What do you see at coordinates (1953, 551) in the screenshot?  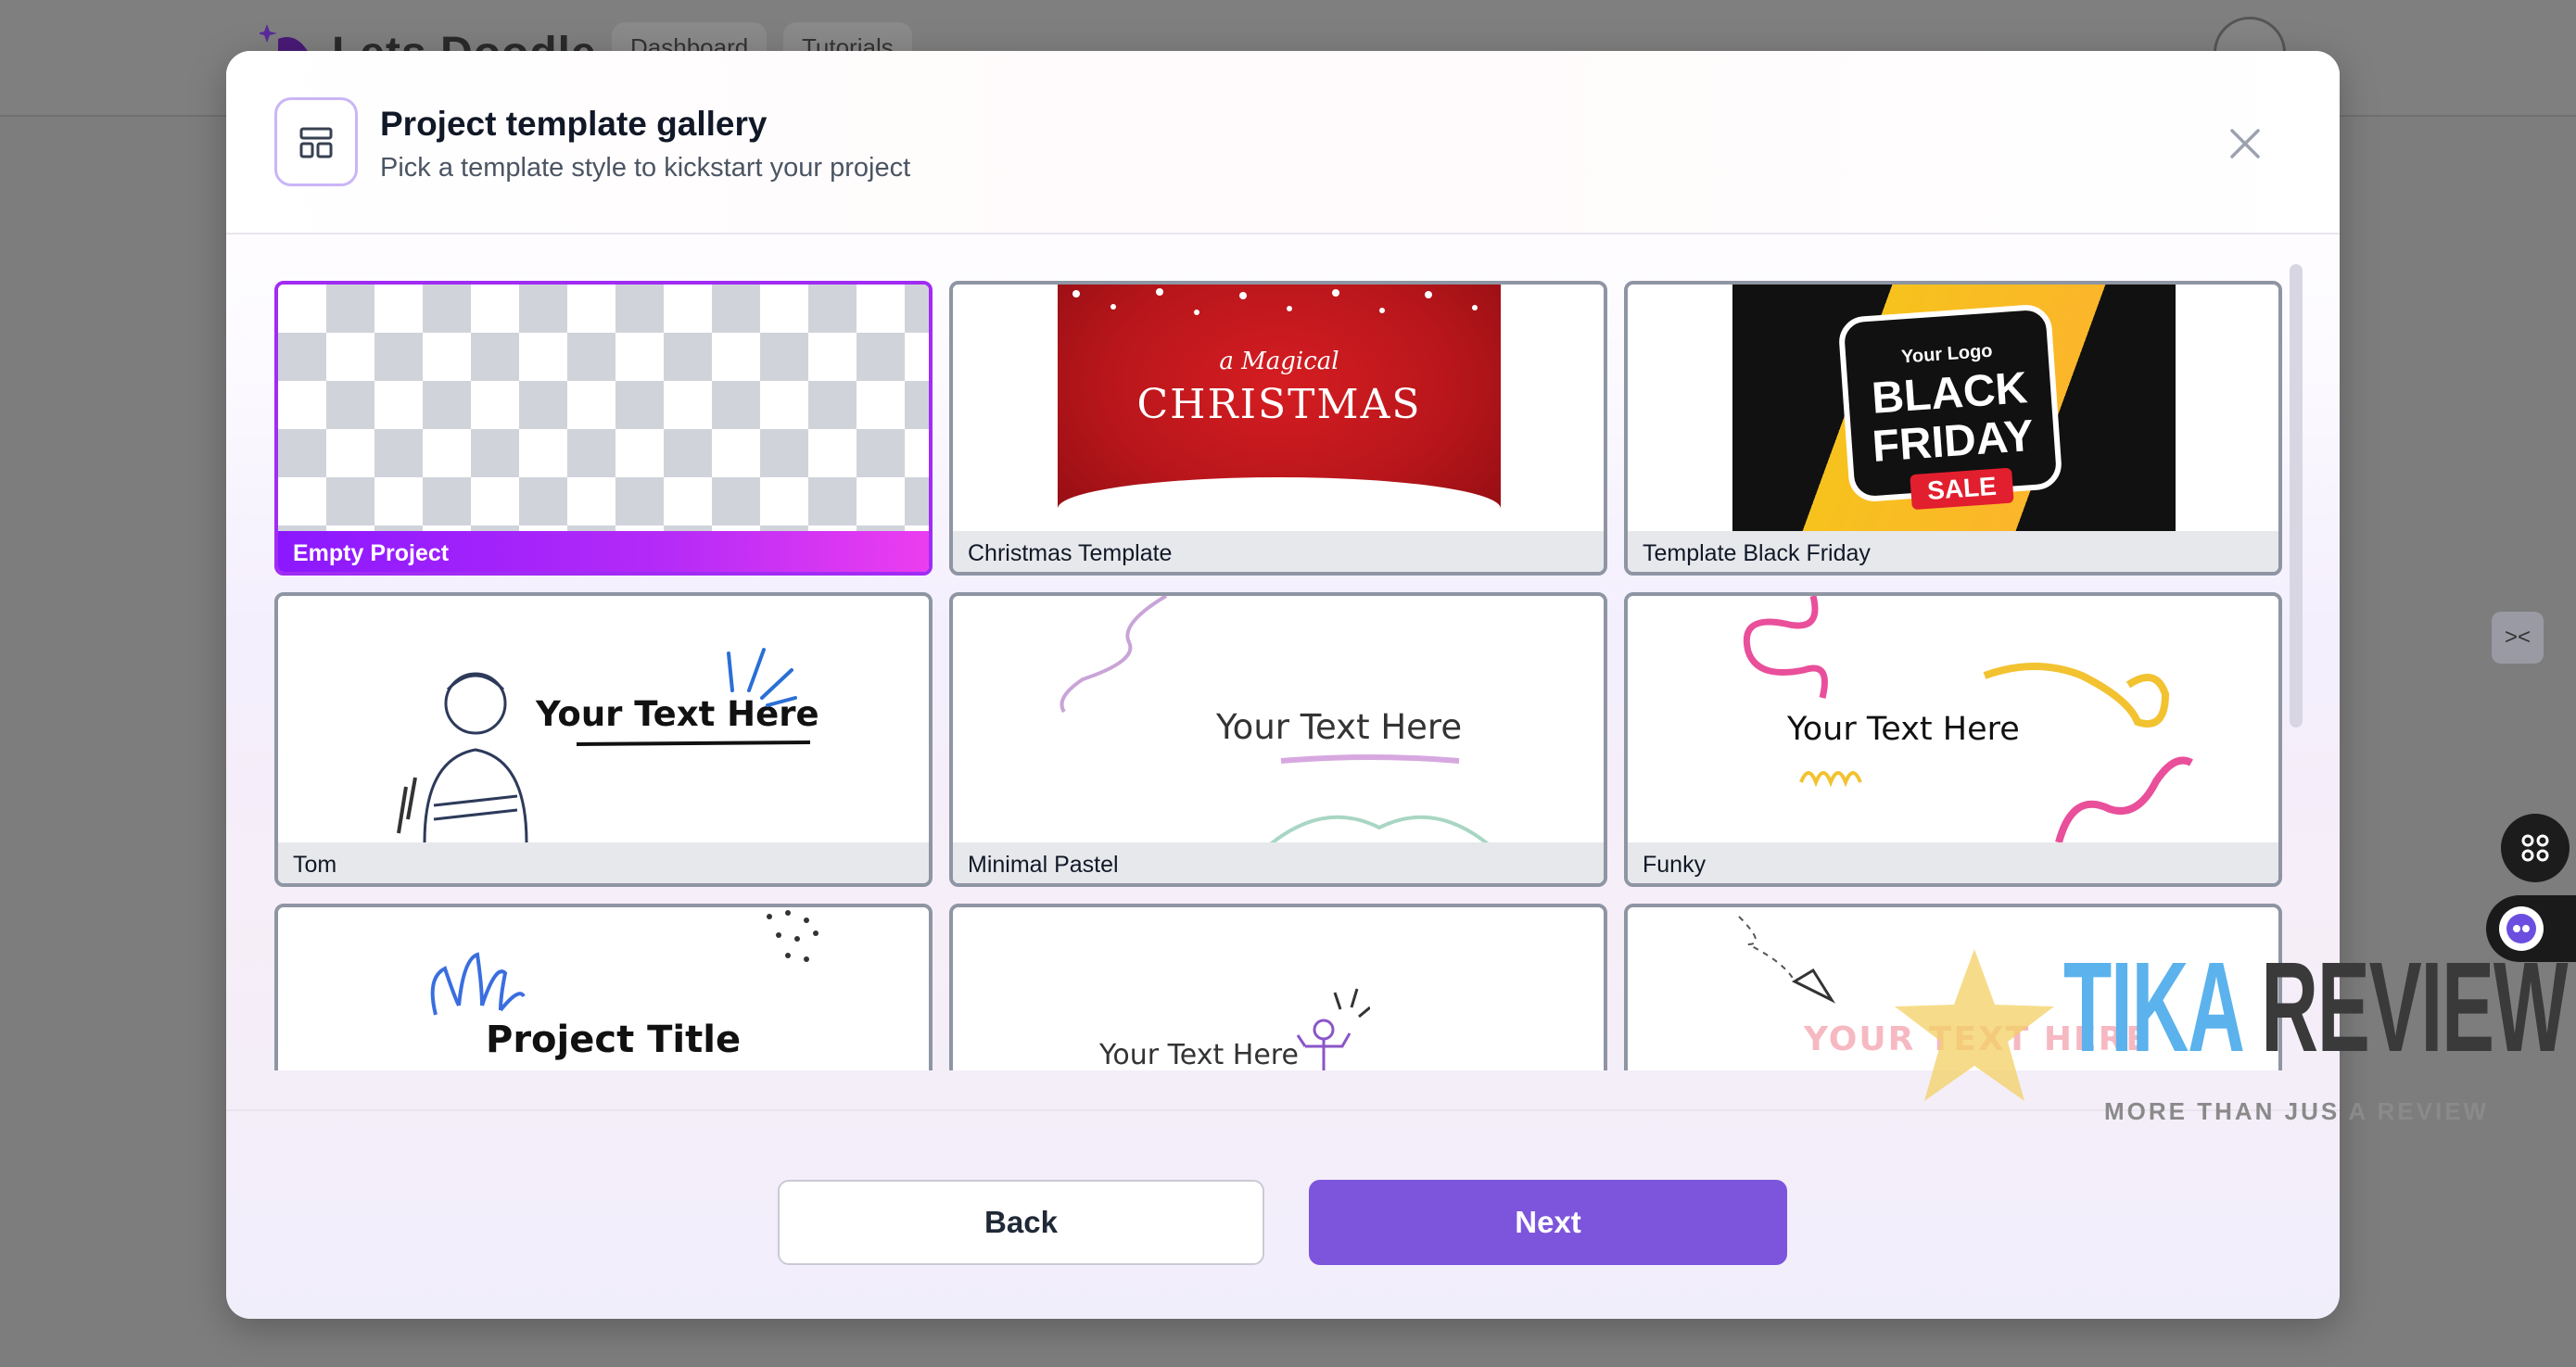 I see `template-label: Template Black Friday` at bounding box center [1953, 551].